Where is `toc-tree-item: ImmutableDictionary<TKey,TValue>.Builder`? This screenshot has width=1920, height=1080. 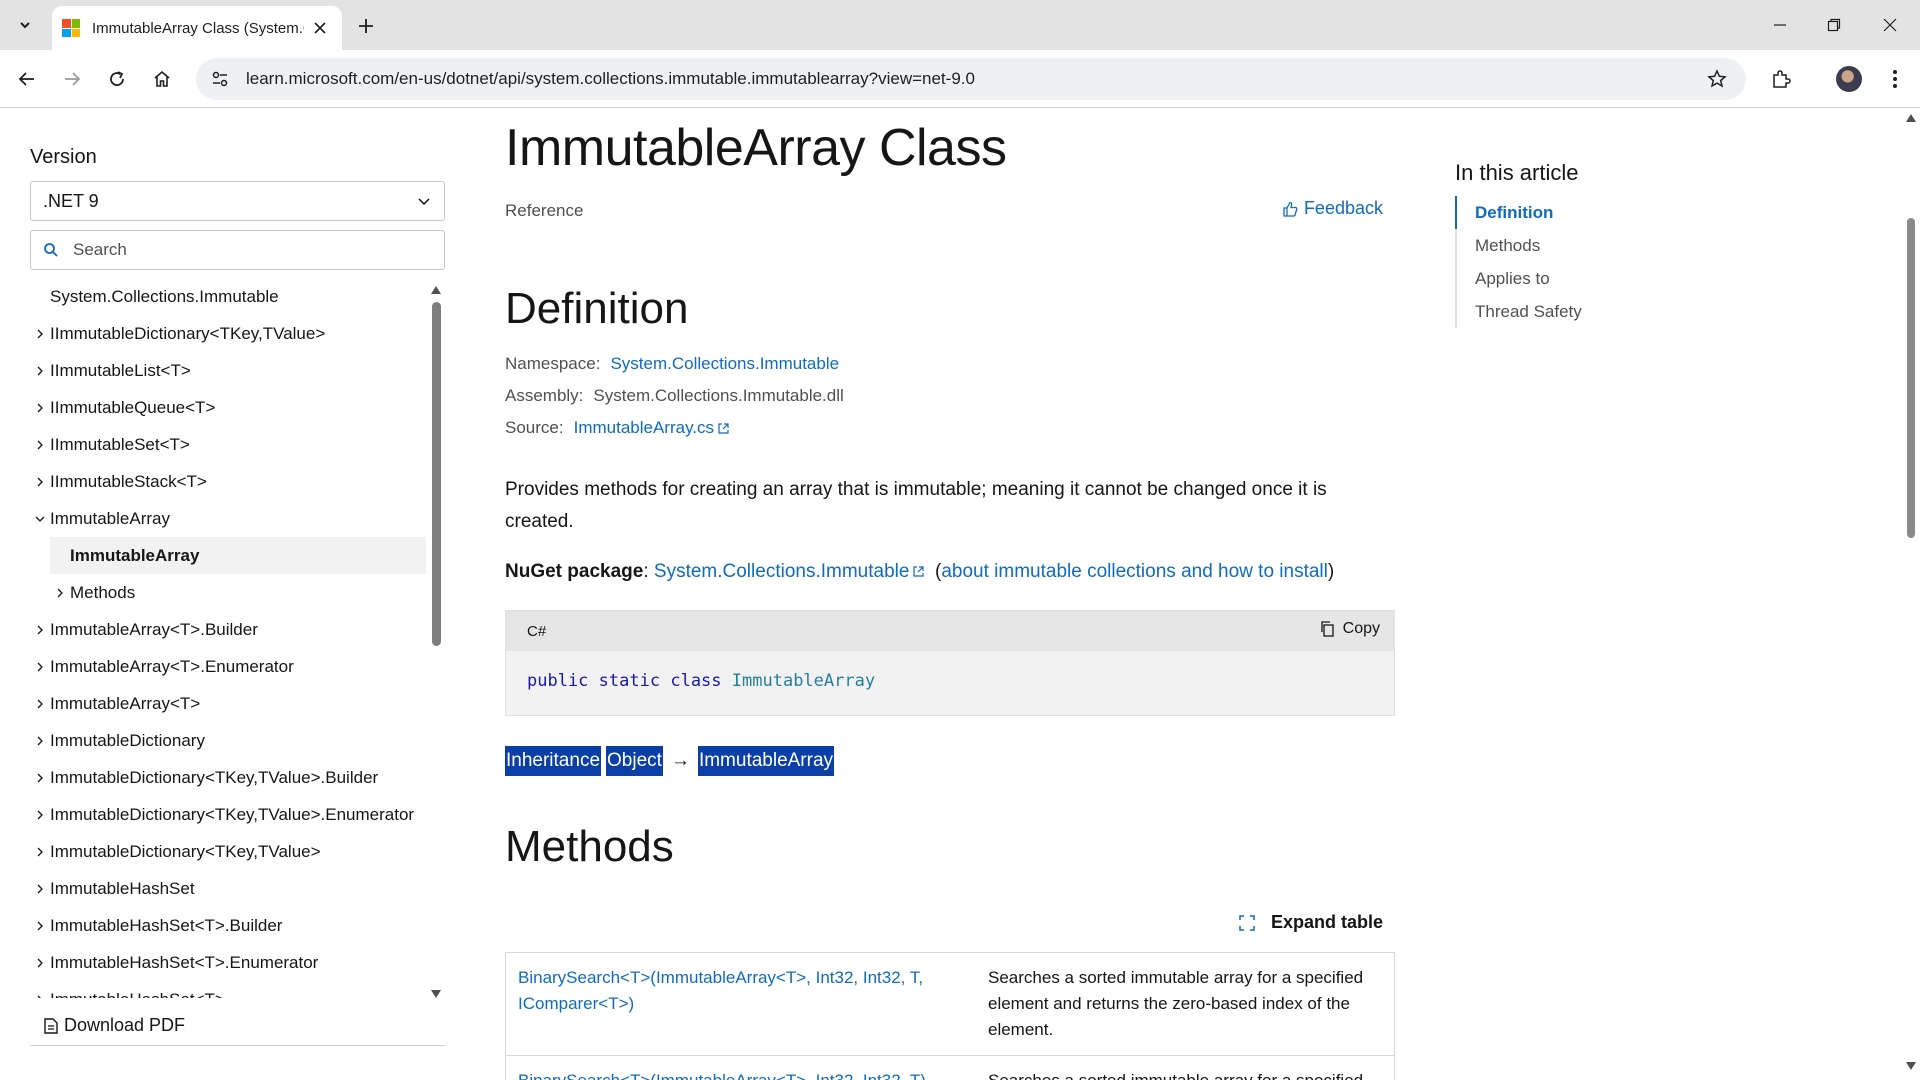
toc-tree-item: ImmutableDictionary<TKey,TValue>.Builder is located at coordinates (228, 777).